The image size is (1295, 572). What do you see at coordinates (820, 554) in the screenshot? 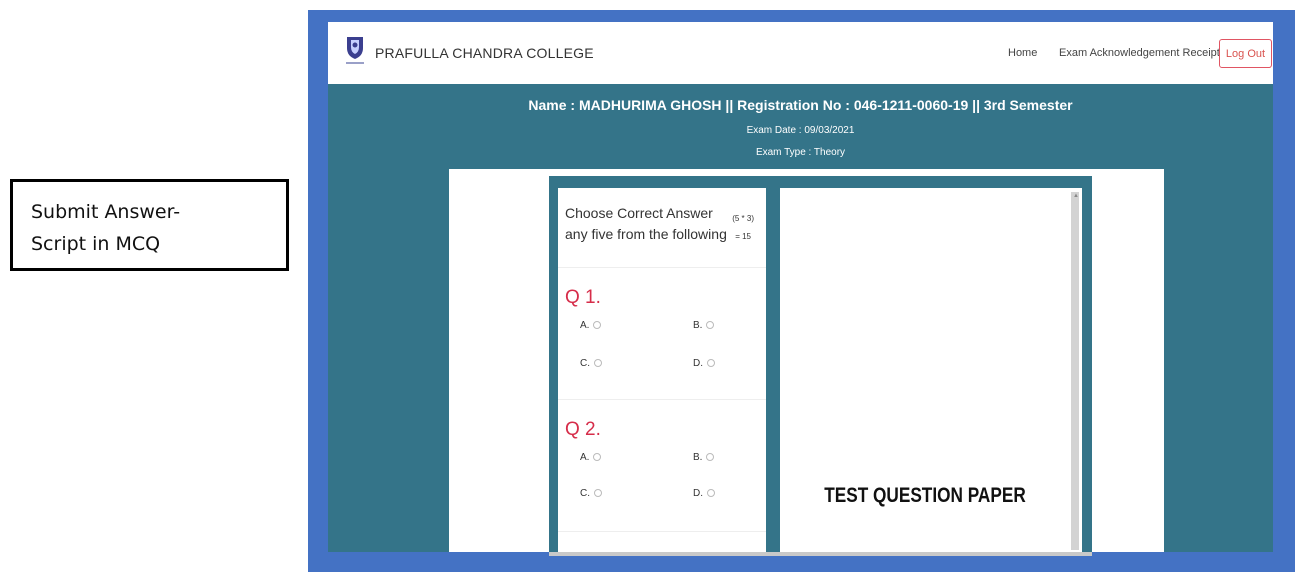
I see `horizontal-scrollbar` at bounding box center [820, 554].